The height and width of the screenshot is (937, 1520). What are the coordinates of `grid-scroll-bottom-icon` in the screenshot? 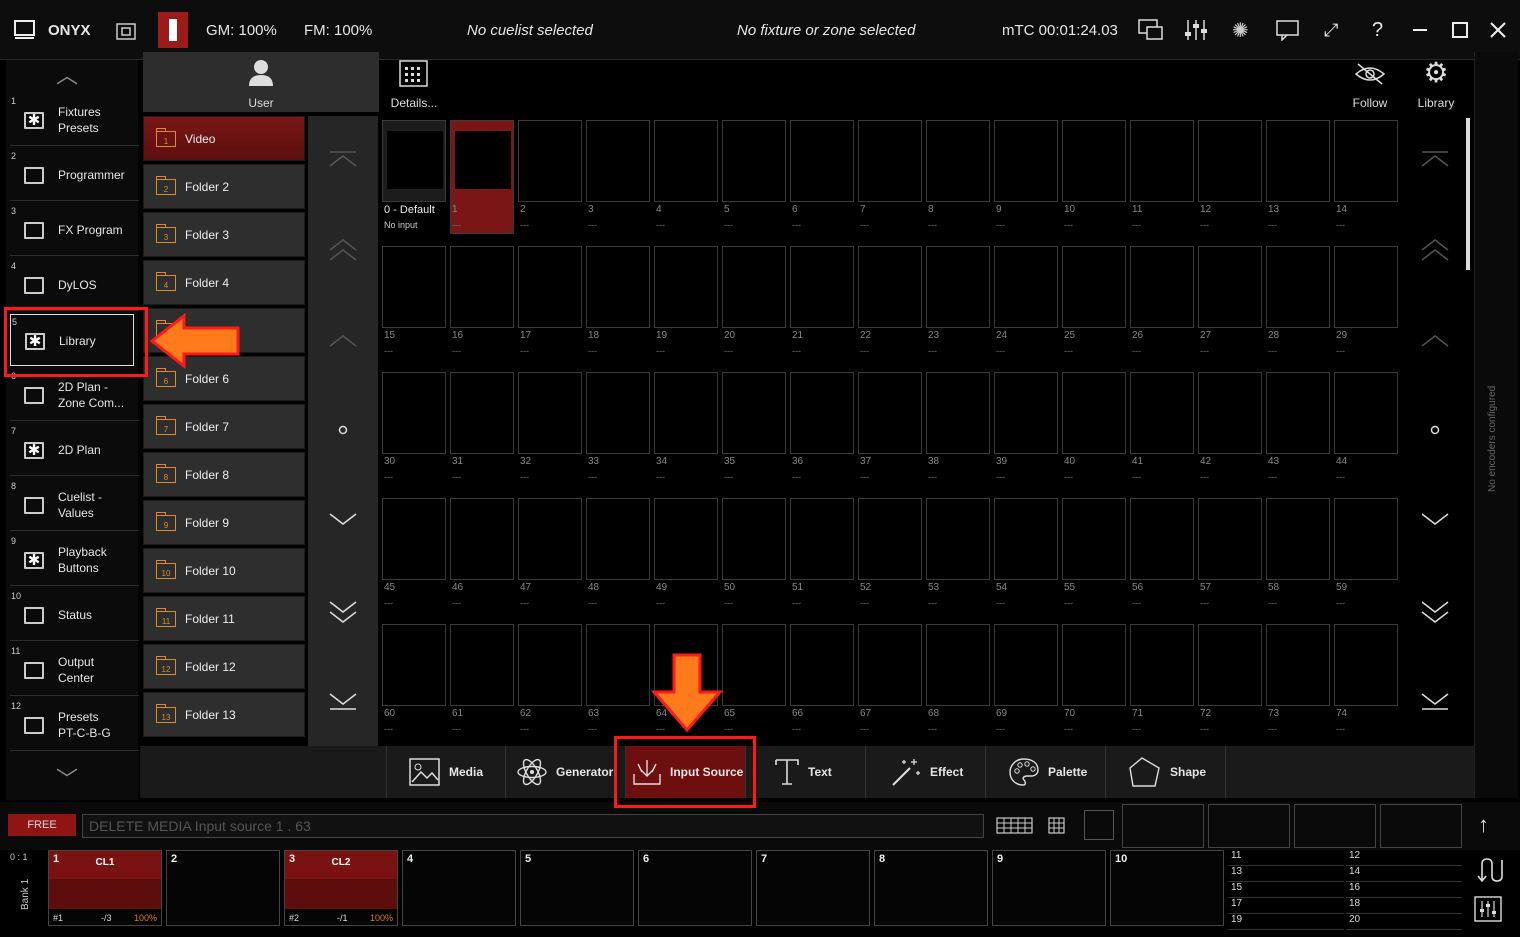 It's located at (1435, 702).